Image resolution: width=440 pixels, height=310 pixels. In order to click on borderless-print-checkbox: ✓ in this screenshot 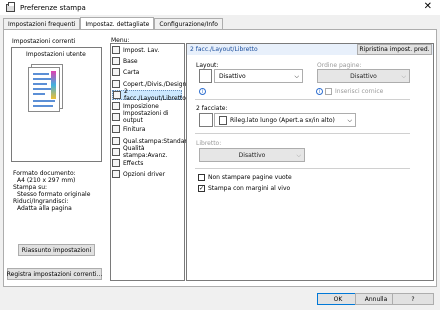, I will do `click(201, 188)`.